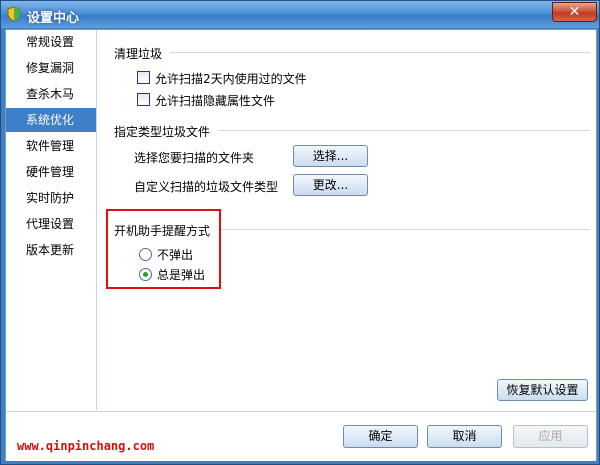  What do you see at coordinates (51, 250) in the screenshot?
I see `sidebar-item-version-update: 版本更新` at bounding box center [51, 250].